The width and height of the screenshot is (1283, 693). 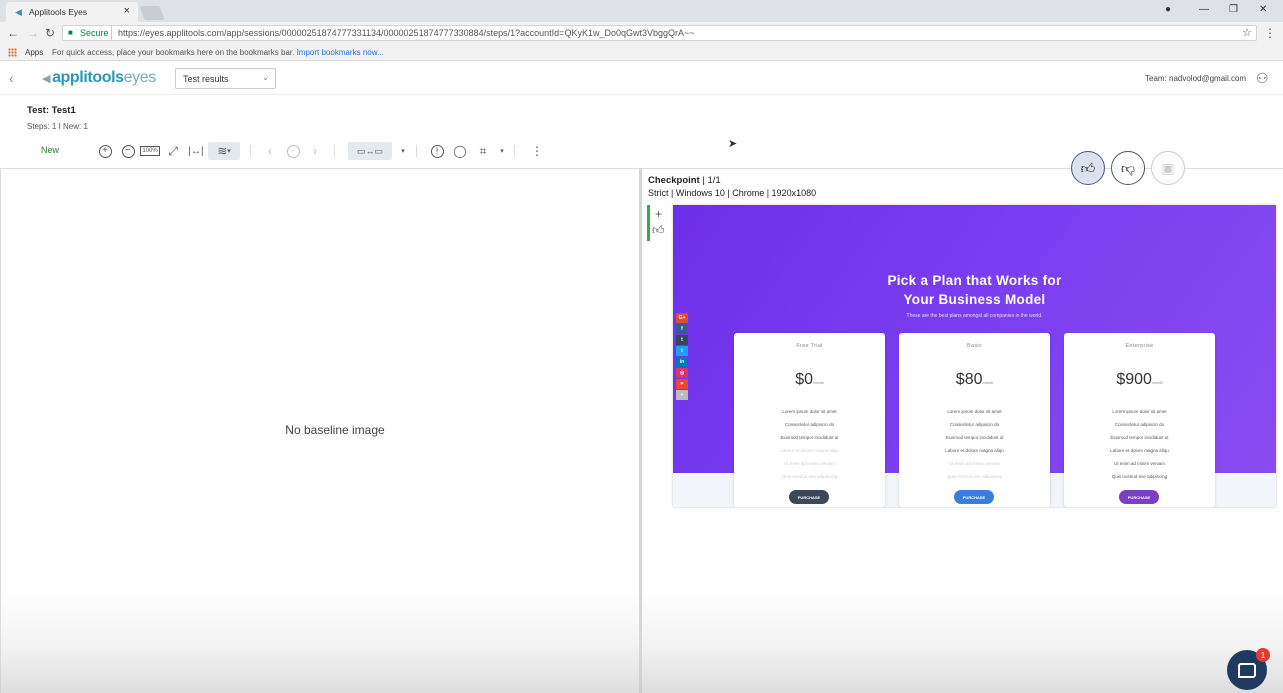 What do you see at coordinates (1134, 379) in the screenshot?
I see `plan-price-value: $900` at bounding box center [1134, 379].